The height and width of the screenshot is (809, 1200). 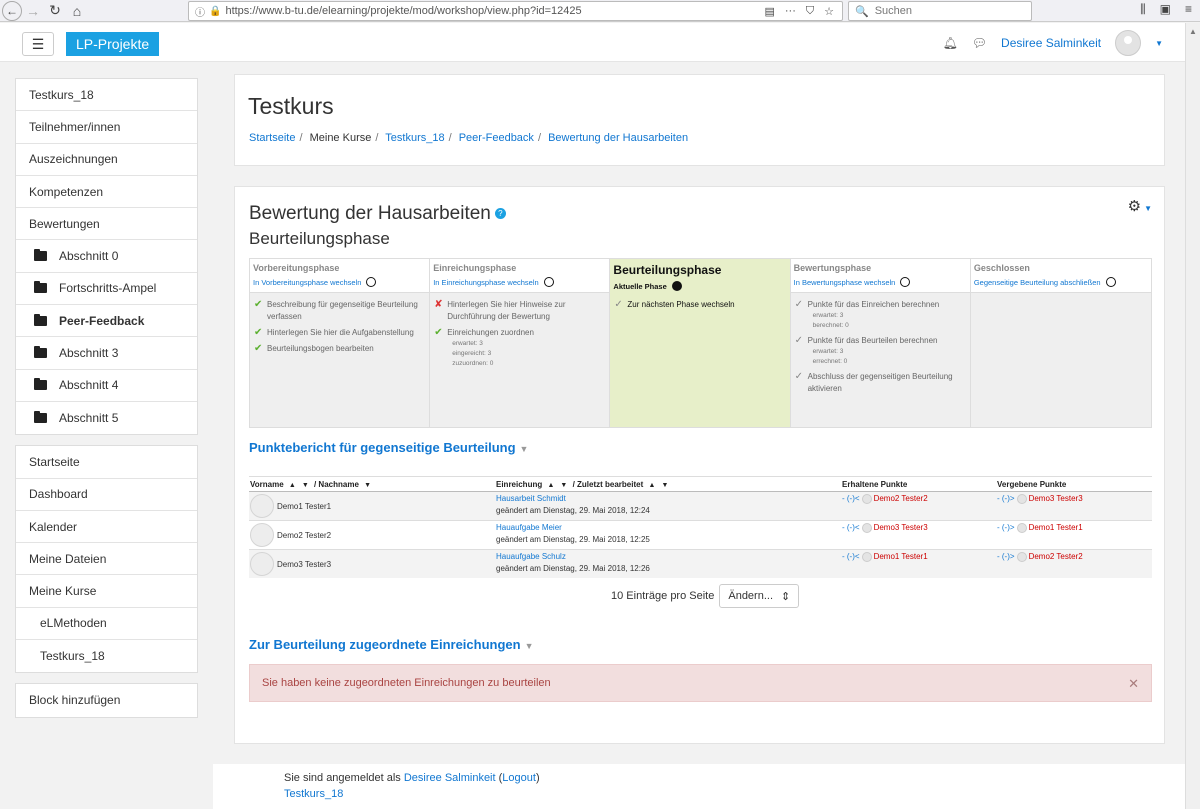 What do you see at coordinates (1192, 416) in the screenshot?
I see `scrollbar: ▲` at bounding box center [1192, 416].